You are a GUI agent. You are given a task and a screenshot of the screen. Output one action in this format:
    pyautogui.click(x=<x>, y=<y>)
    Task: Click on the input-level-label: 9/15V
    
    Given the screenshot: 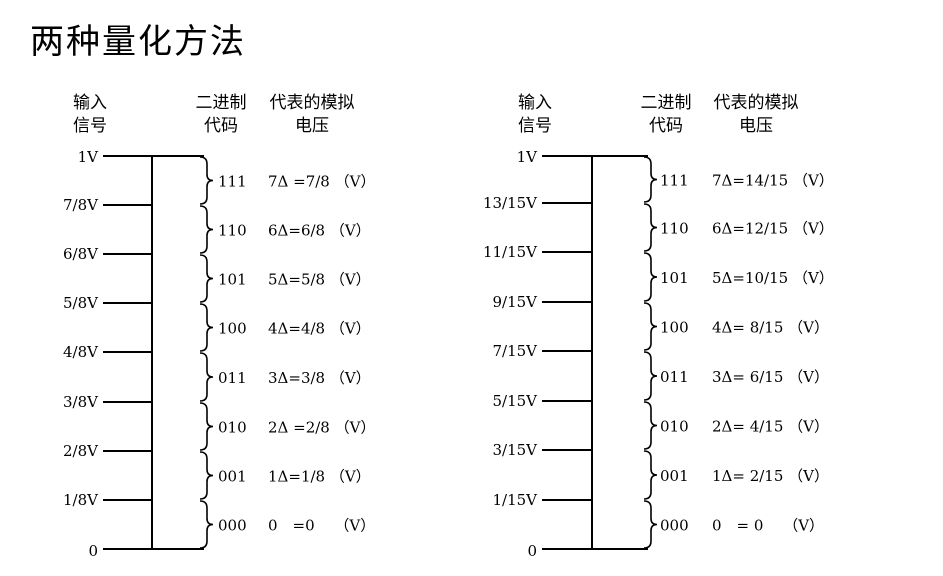 What is the action you would take?
    pyautogui.click(x=515, y=302)
    